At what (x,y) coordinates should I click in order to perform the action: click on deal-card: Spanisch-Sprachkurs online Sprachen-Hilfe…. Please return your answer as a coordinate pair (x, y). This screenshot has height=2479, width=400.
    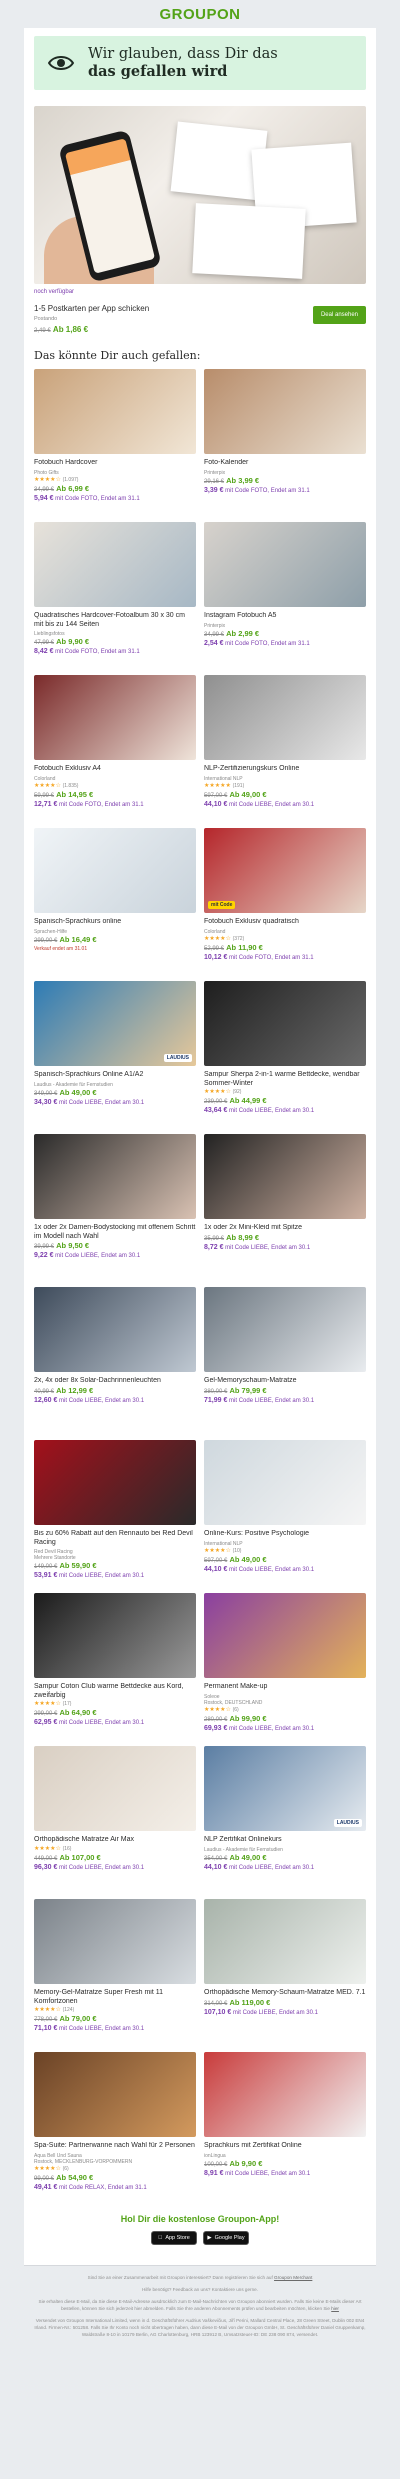
    Looking at the image, I should click on (115, 900).